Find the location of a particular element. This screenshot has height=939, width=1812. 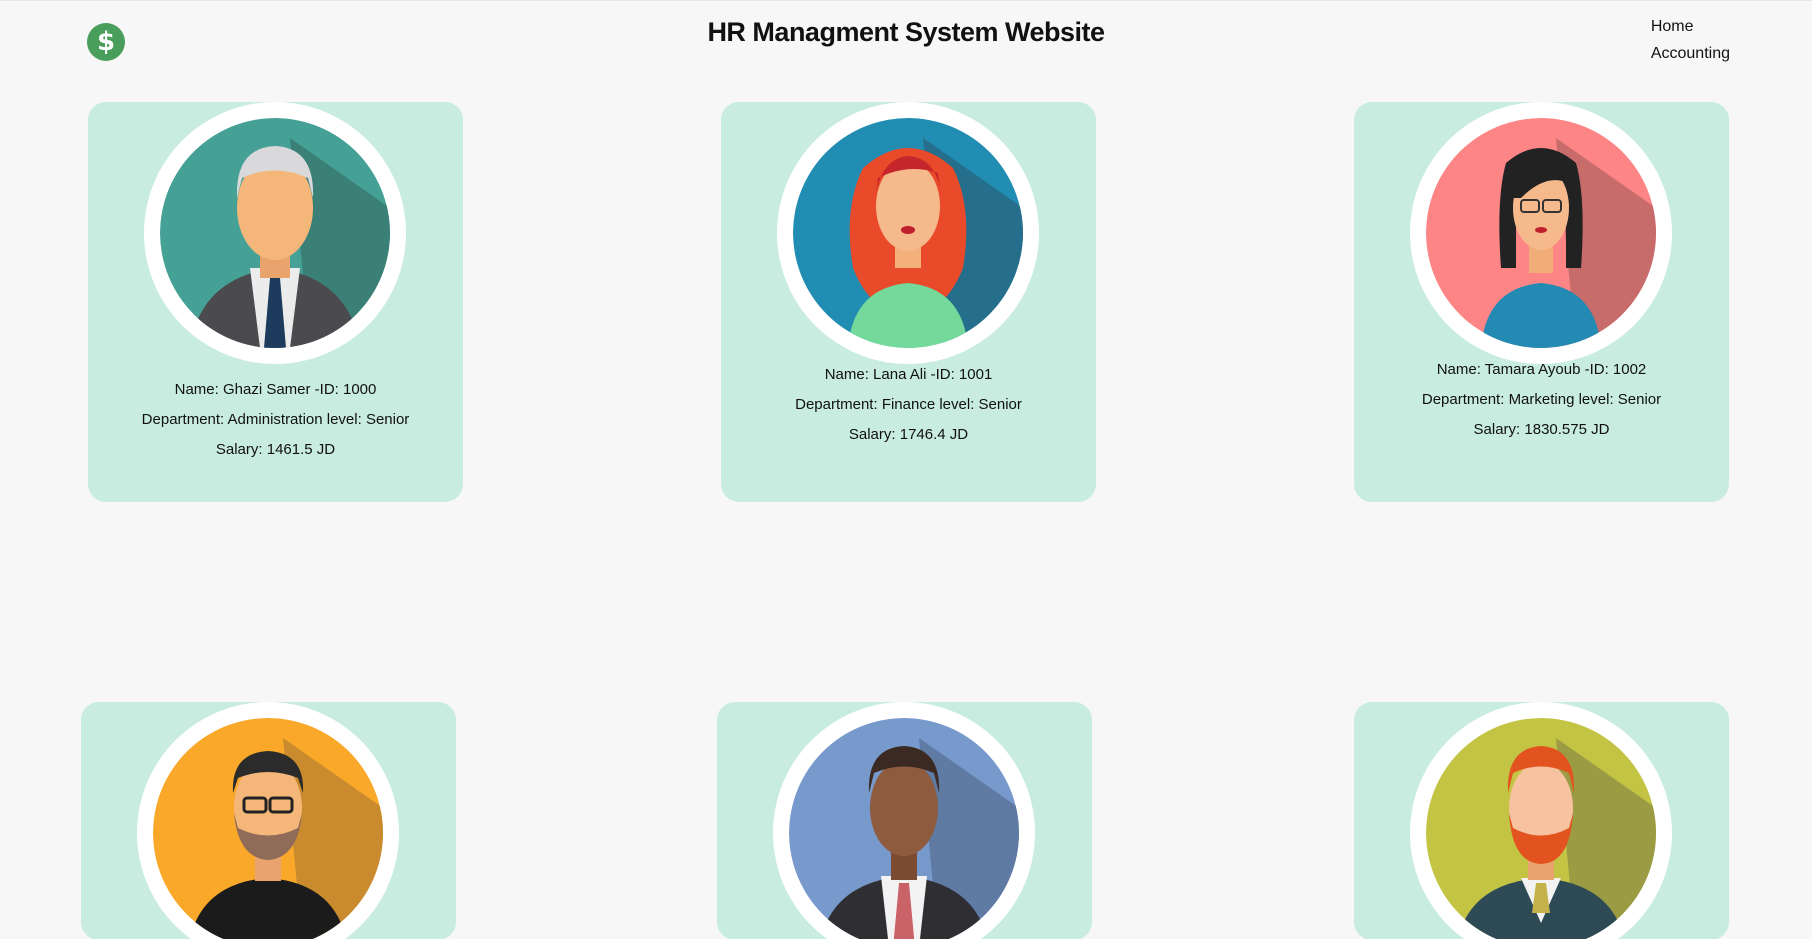

bearded-man-glasses-avatar-icon is located at coordinates (268, 828).